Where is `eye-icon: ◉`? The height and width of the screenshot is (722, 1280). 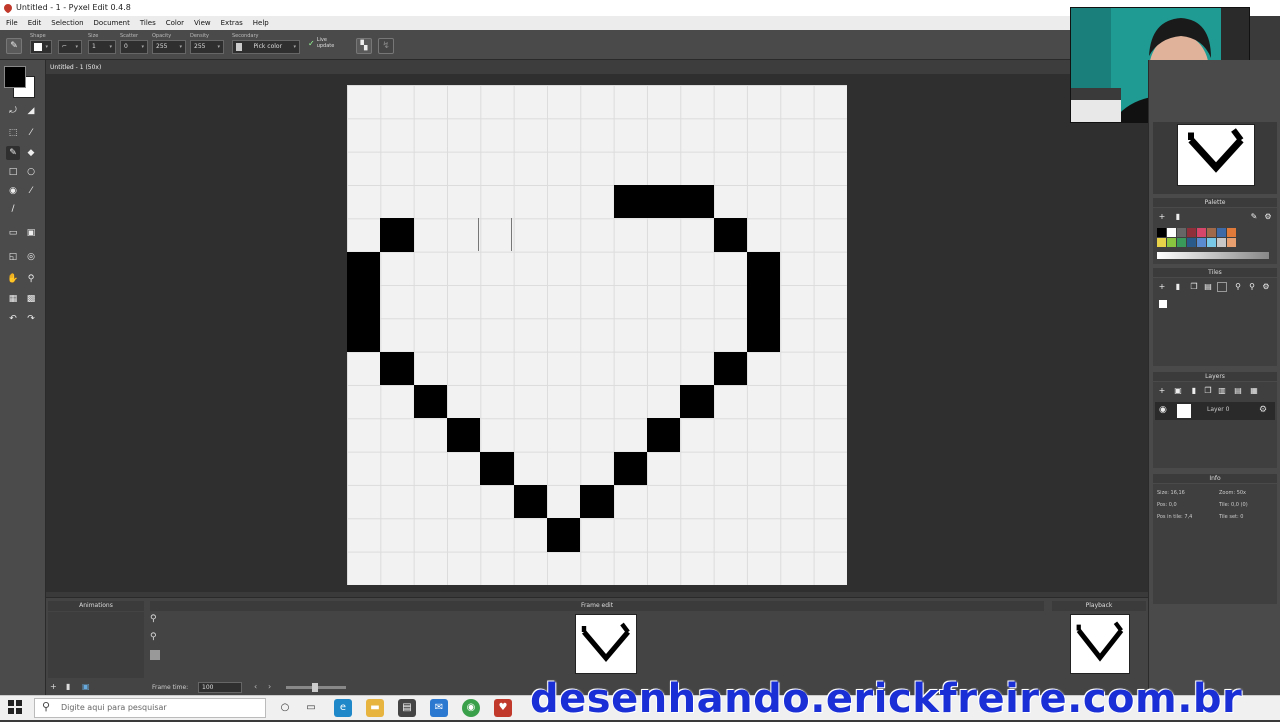
eye-icon: ◉ is located at coordinates (1163, 410).